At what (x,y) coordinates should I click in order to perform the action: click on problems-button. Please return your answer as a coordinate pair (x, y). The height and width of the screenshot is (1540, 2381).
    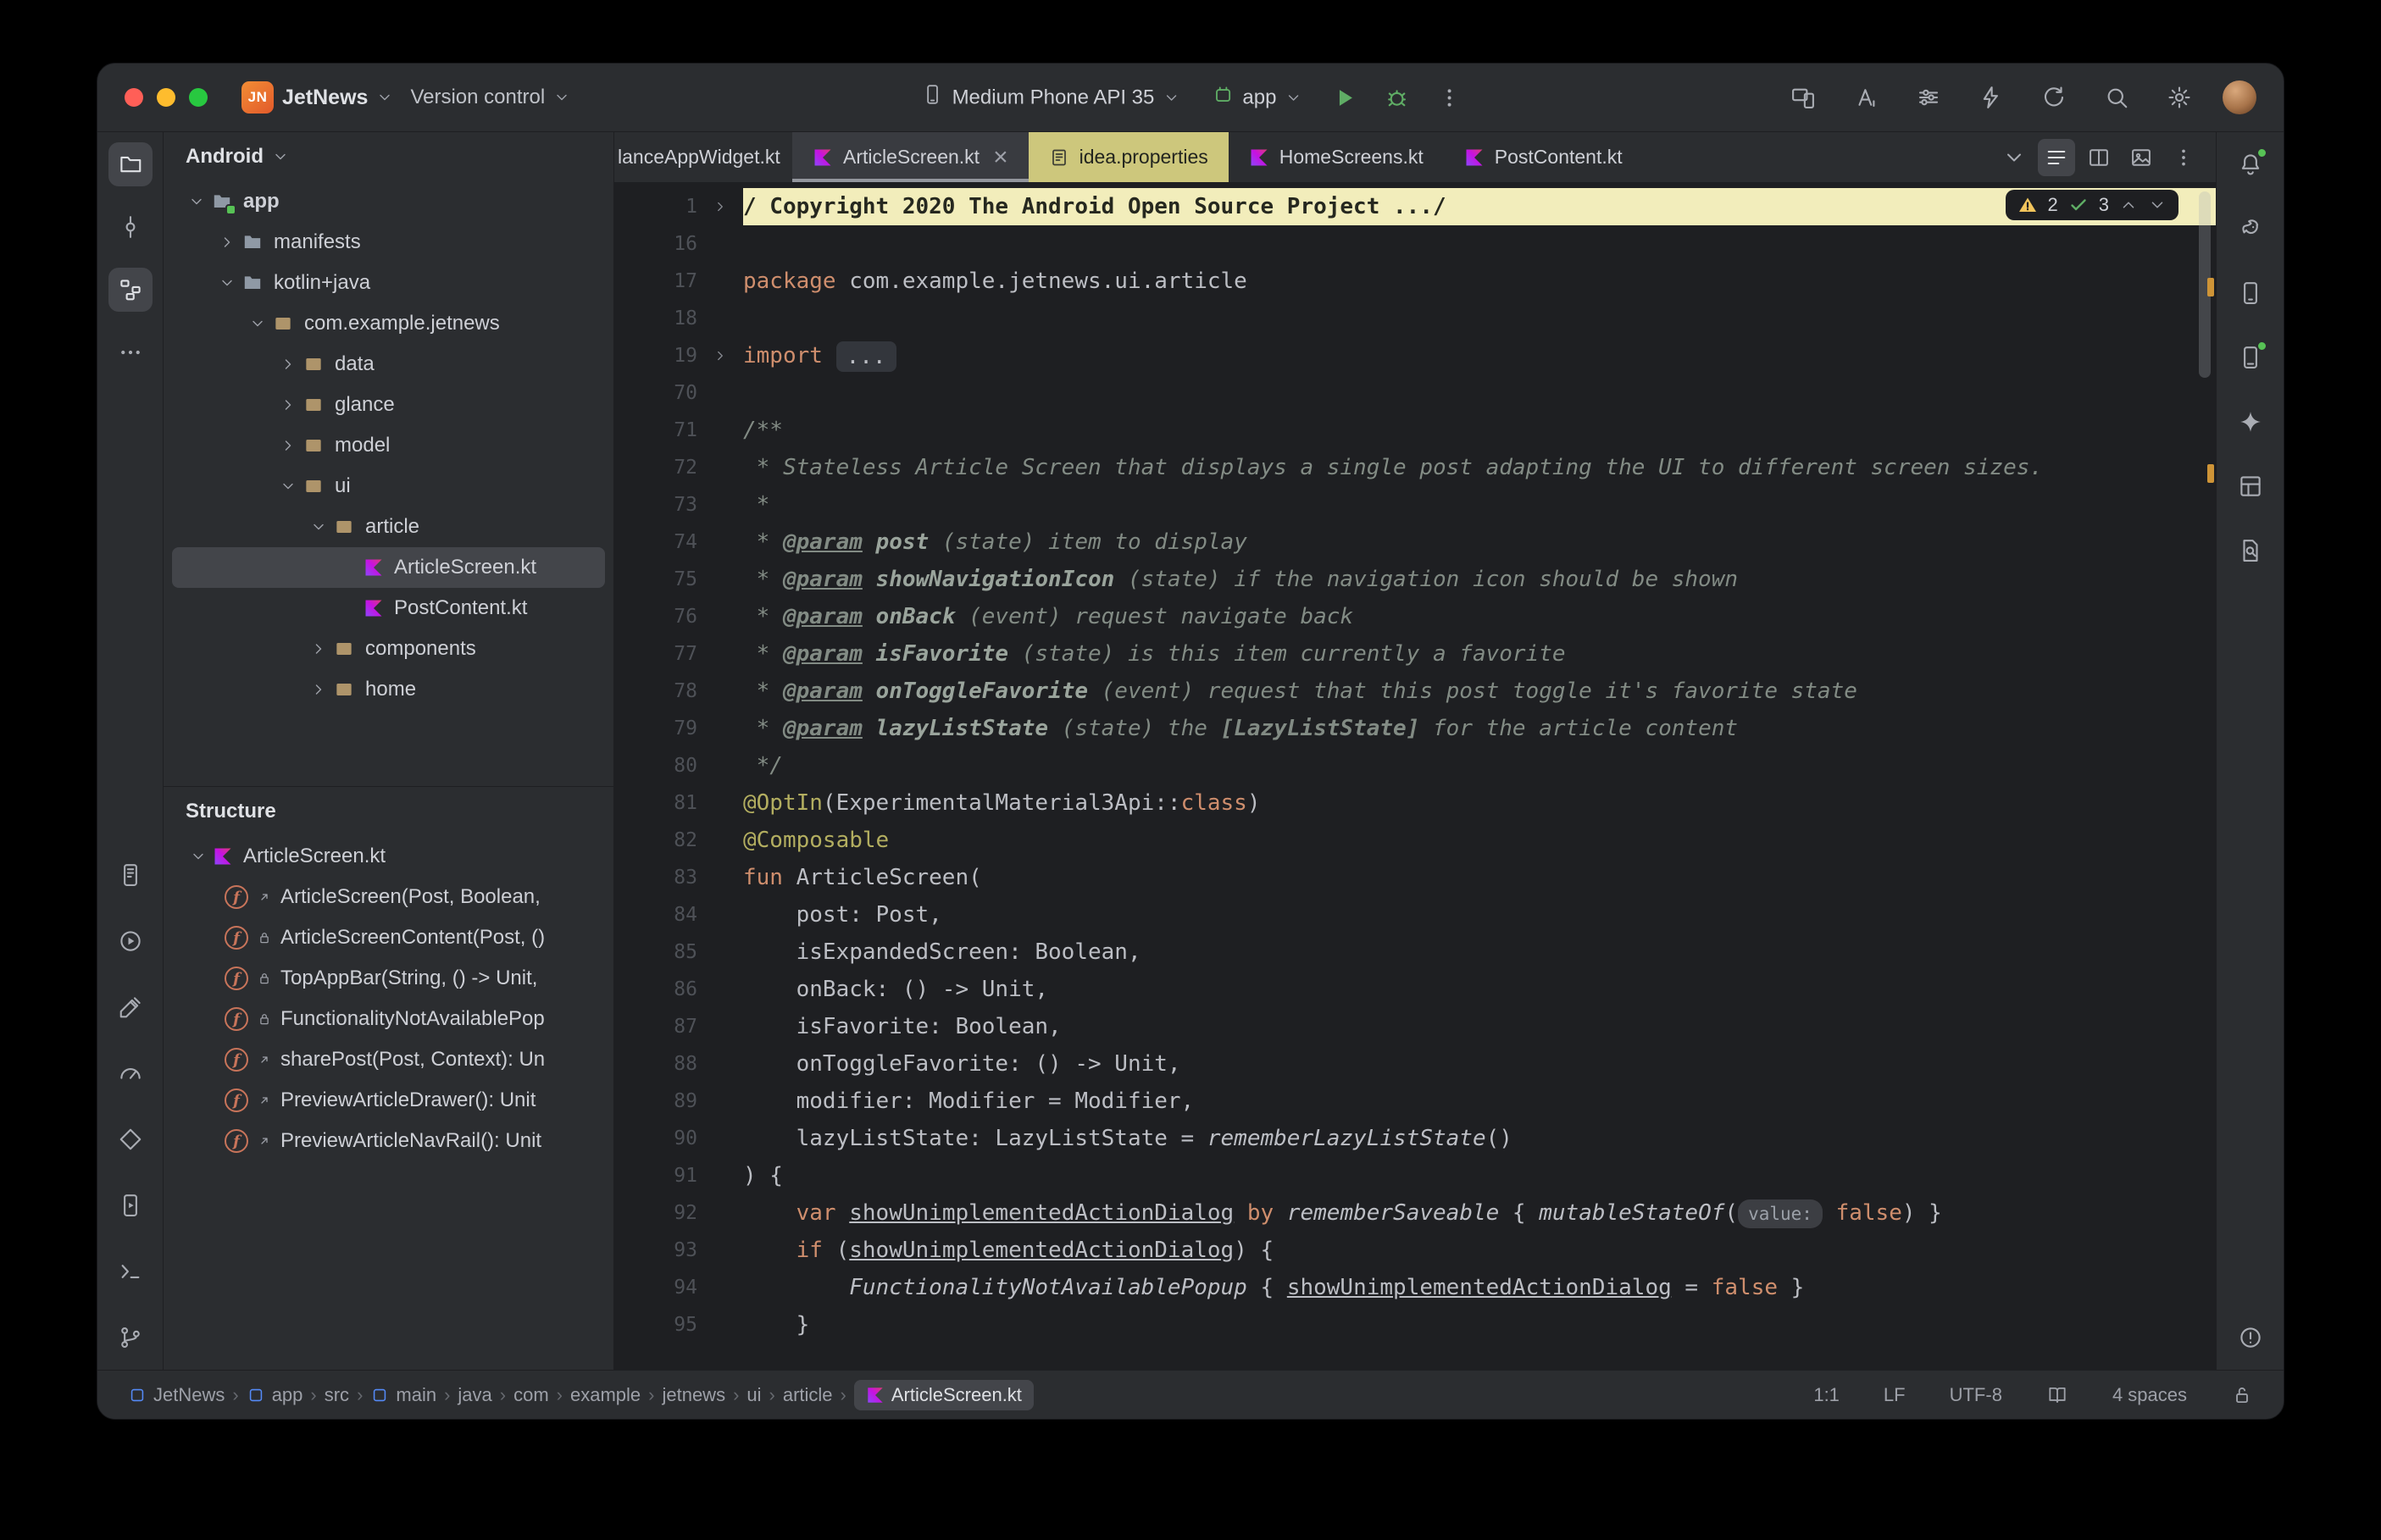
    Looking at the image, I should click on (2250, 1338).